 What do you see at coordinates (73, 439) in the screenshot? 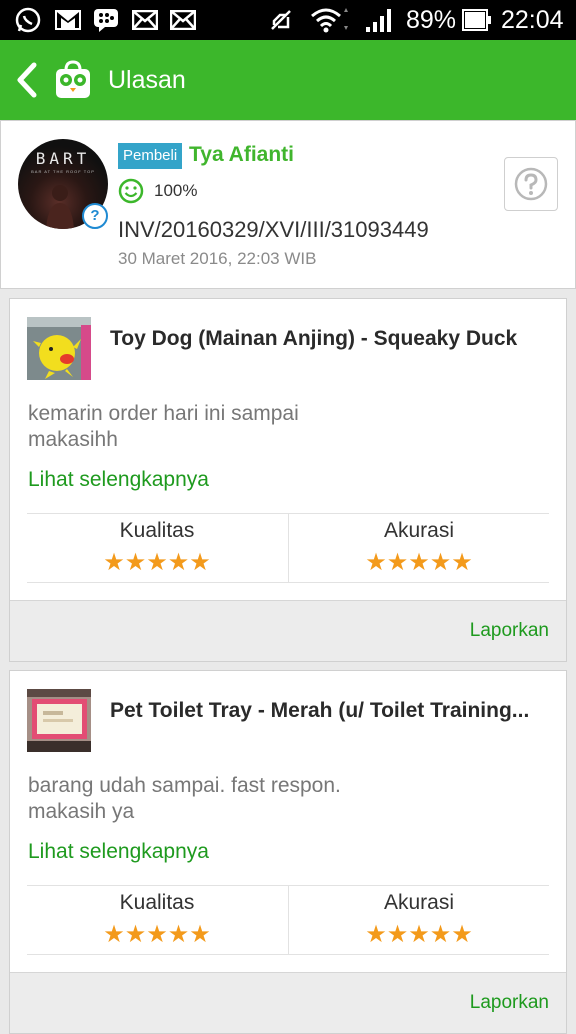
I see `review-message-line: makasihh` at bounding box center [73, 439].